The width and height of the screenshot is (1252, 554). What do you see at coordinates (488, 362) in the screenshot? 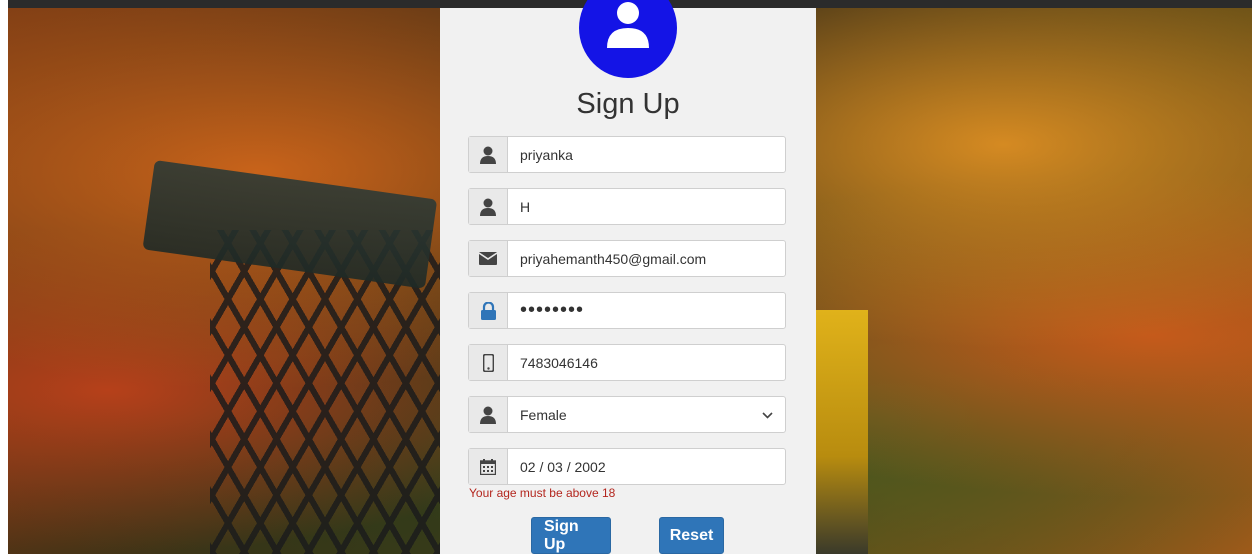
I see `mobile-icon` at bounding box center [488, 362].